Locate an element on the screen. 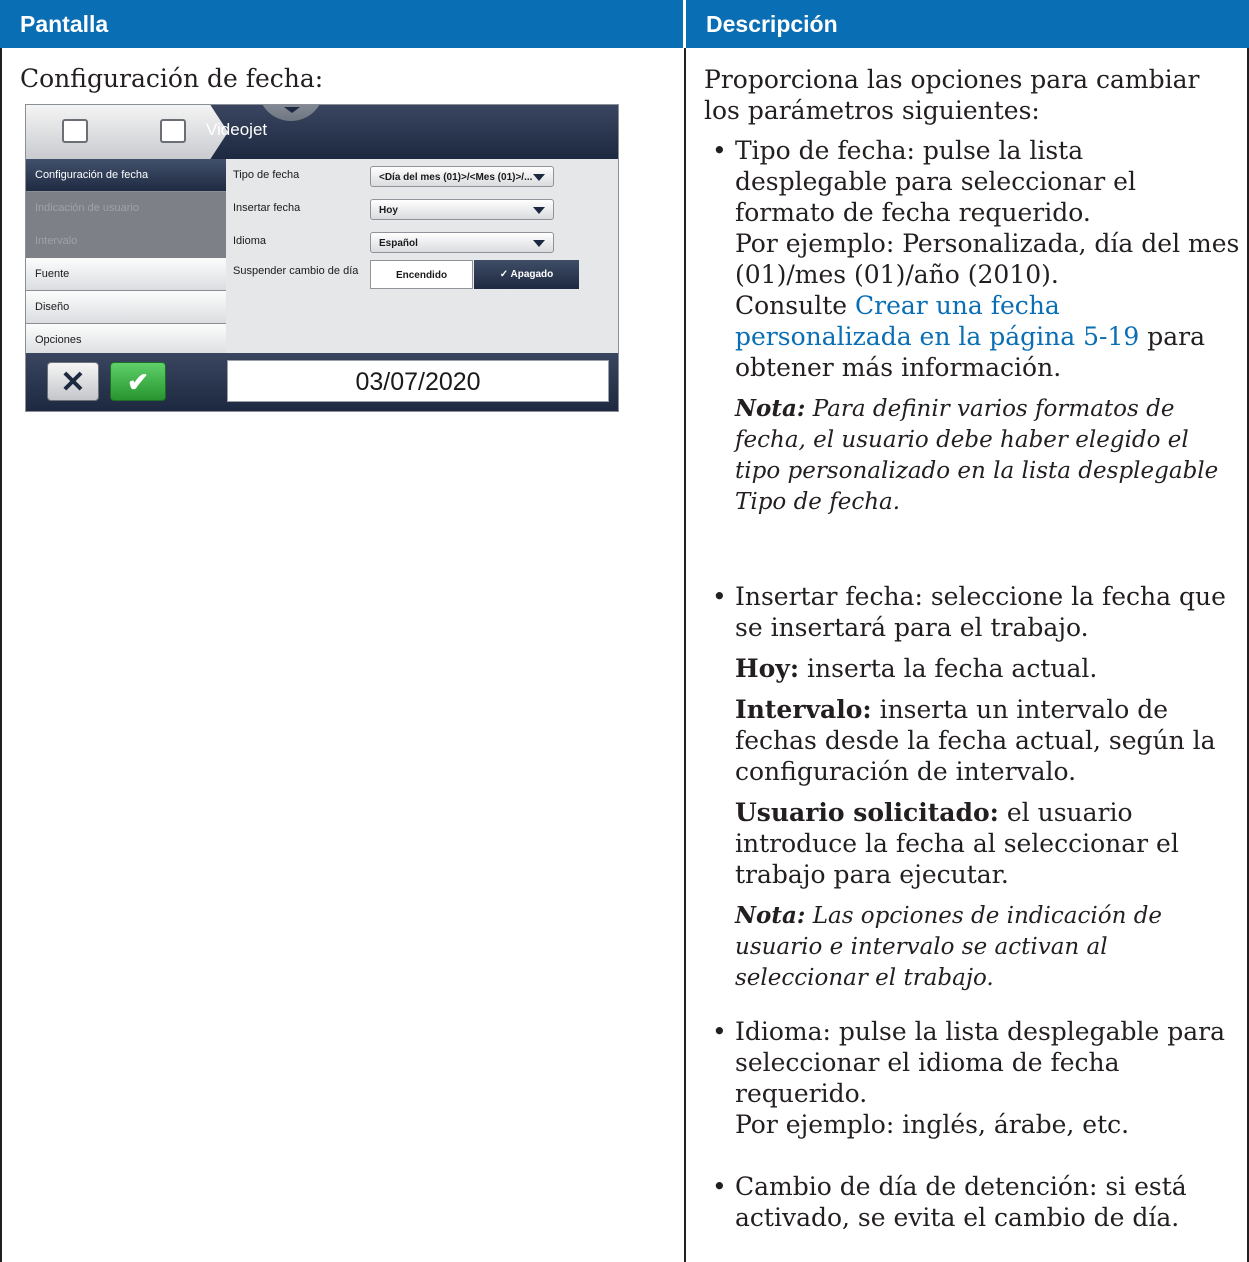  confirm-button: ✔ is located at coordinates (138, 381).